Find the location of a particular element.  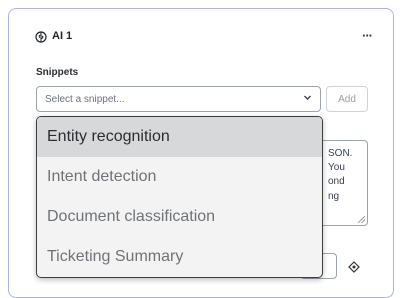

dropdown-option-entity-recognition: Entity recognition is located at coordinates (179, 137).